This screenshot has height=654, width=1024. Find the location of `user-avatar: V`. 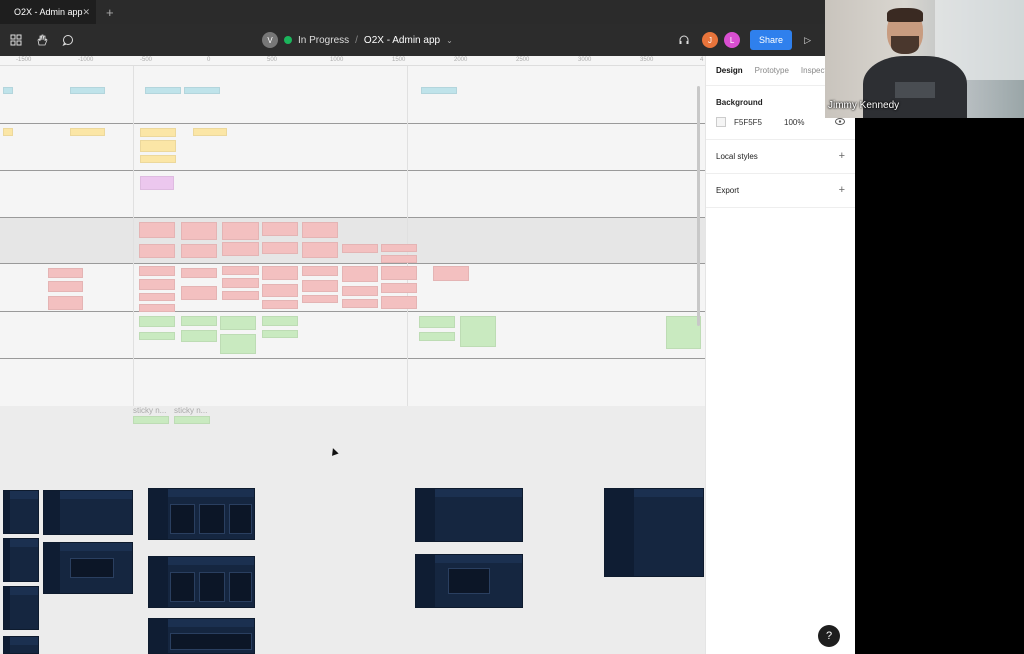

user-avatar: V is located at coordinates (270, 40).